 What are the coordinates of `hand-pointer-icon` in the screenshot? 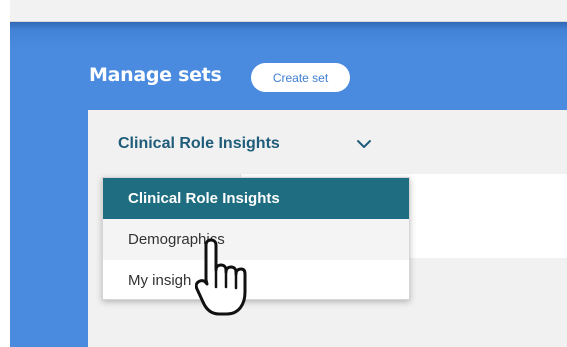 It's located at (221, 277).